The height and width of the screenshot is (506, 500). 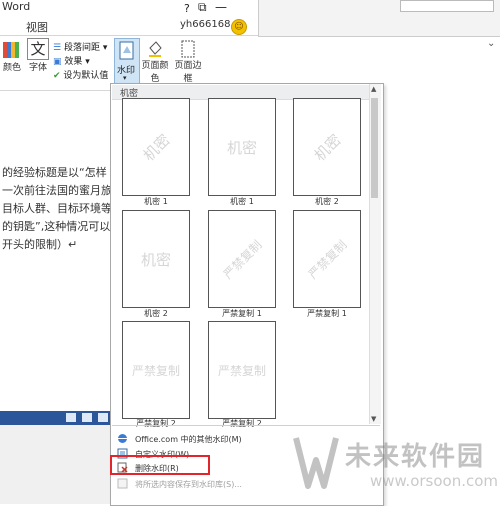 I want to click on smiley-icon: ☺, so click(x=239, y=27).